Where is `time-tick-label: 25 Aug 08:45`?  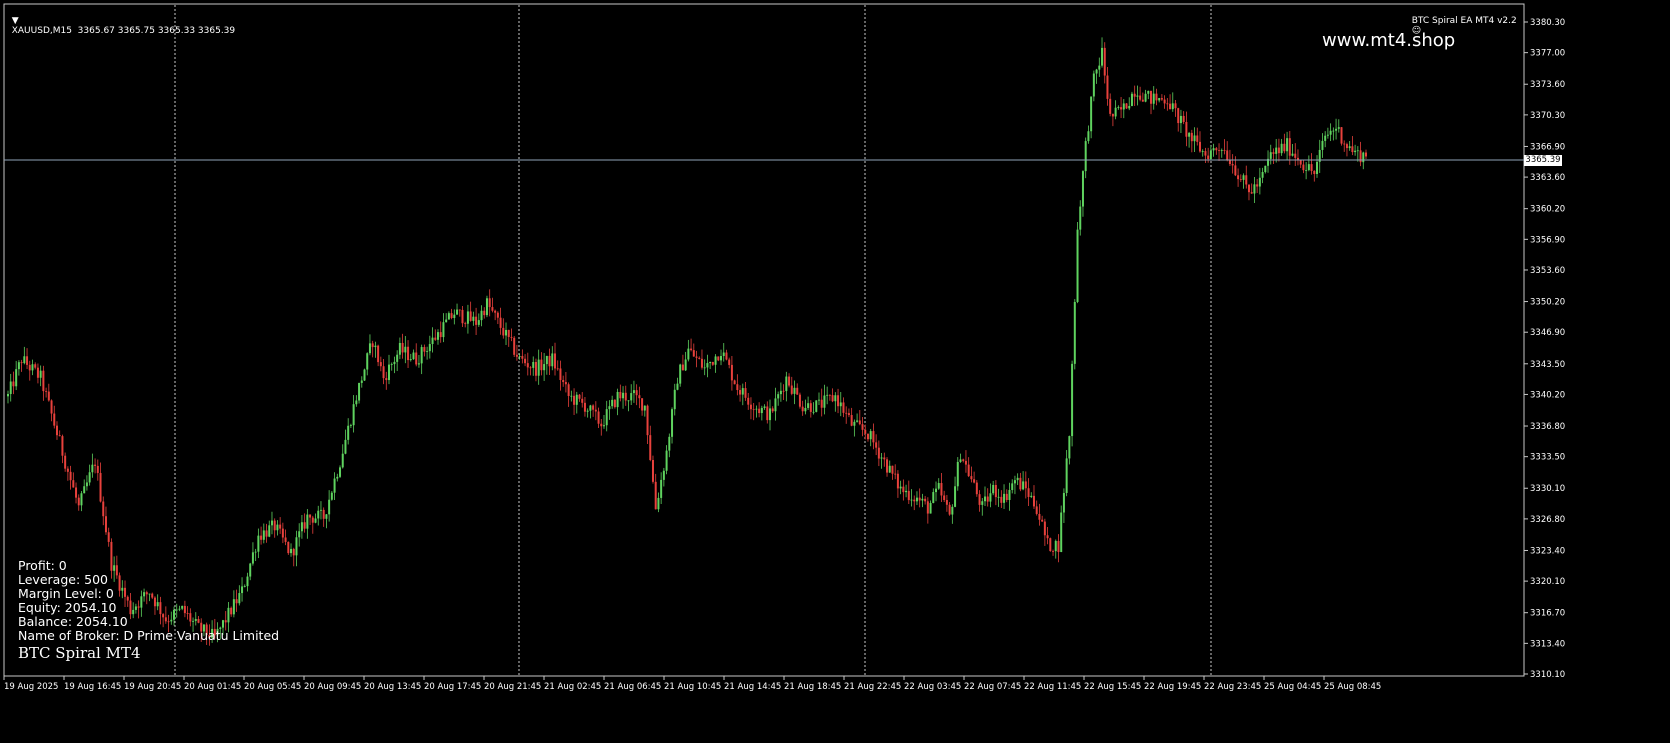 time-tick-label: 25 Aug 08:45 is located at coordinates (1352, 687).